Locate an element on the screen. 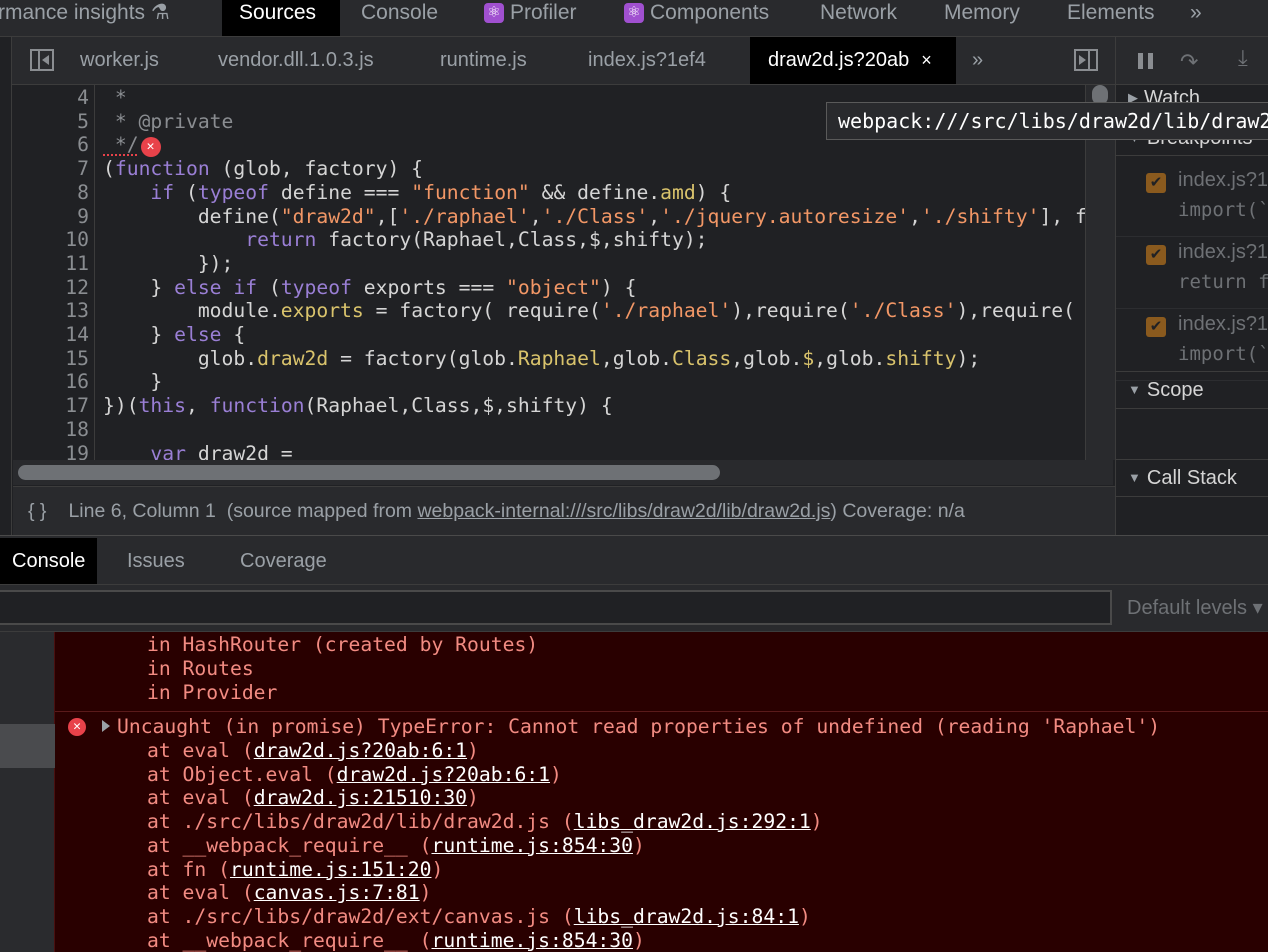 Image resolution: width=1268 pixels, height=952 pixels. code-token-prop: Raphael is located at coordinates (559, 358).